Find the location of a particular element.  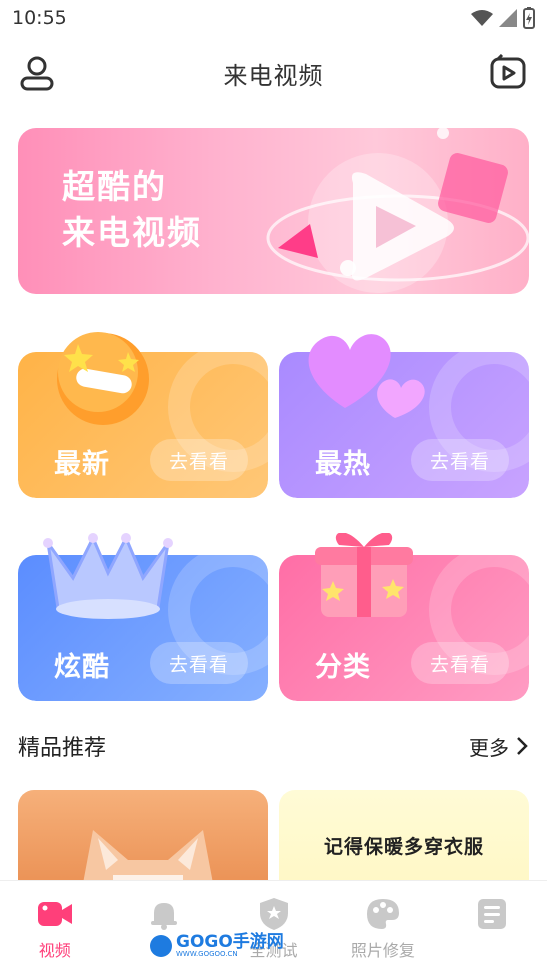

bottom-tab-bar: 视频 全测试 照片修复 is located at coordinates (273, 926).